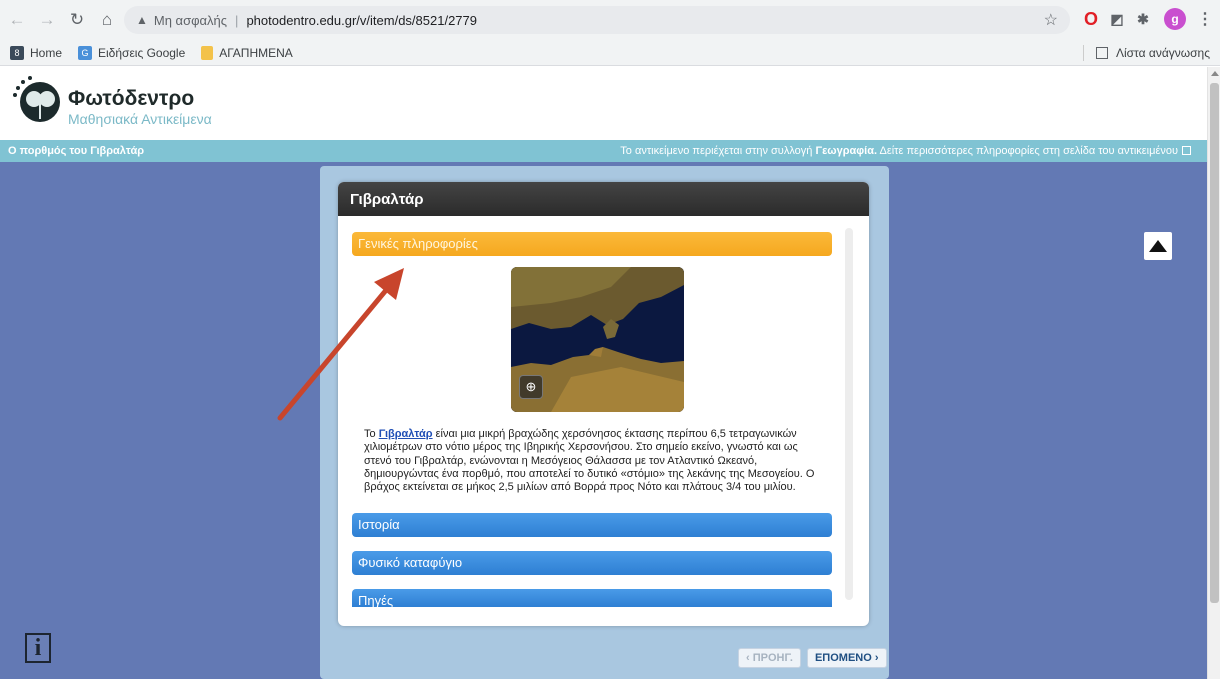 The width and height of the screenshot is (1220, 679). Describe the element at coordinates (190, 20) in the screenshot. I see `security-label: Μη ασφαλής` at that location.